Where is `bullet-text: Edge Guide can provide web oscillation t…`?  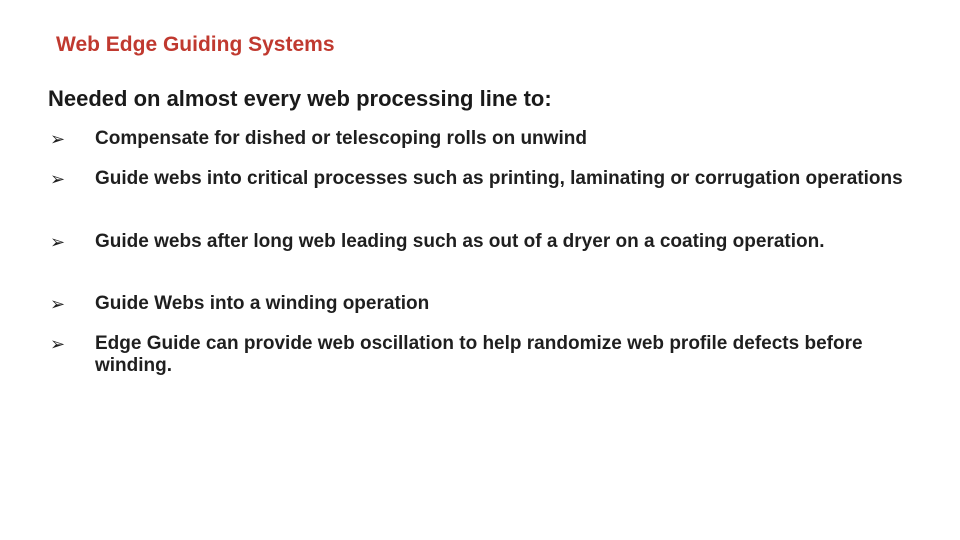
bullet-text: Edge Guide can provide web oscillation t… is located at coordinates (479, 354).